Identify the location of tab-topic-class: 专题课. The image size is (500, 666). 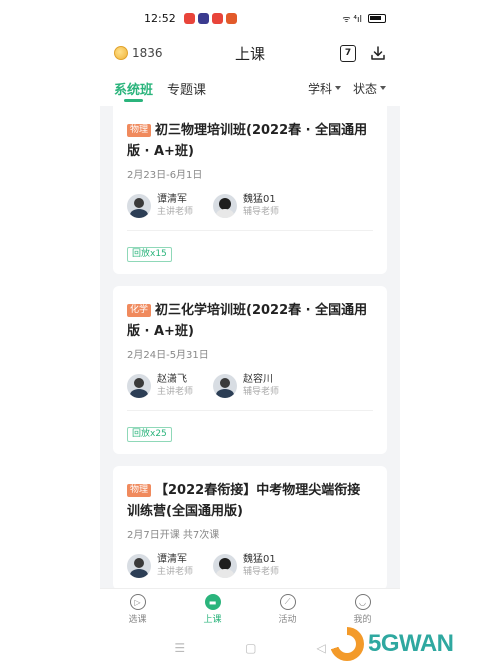
(186, 88).